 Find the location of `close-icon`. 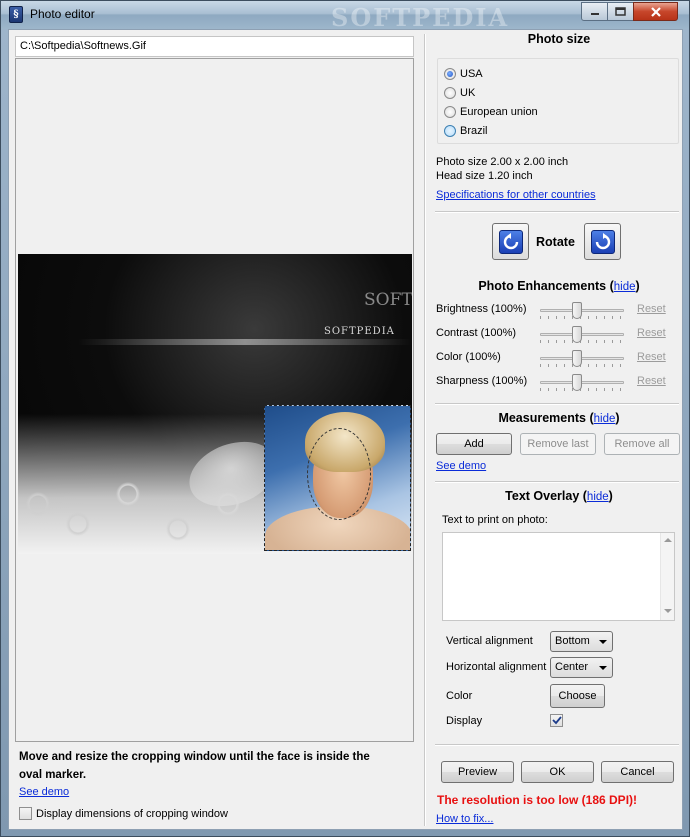

close-icon is located at coordinates (655, 11).